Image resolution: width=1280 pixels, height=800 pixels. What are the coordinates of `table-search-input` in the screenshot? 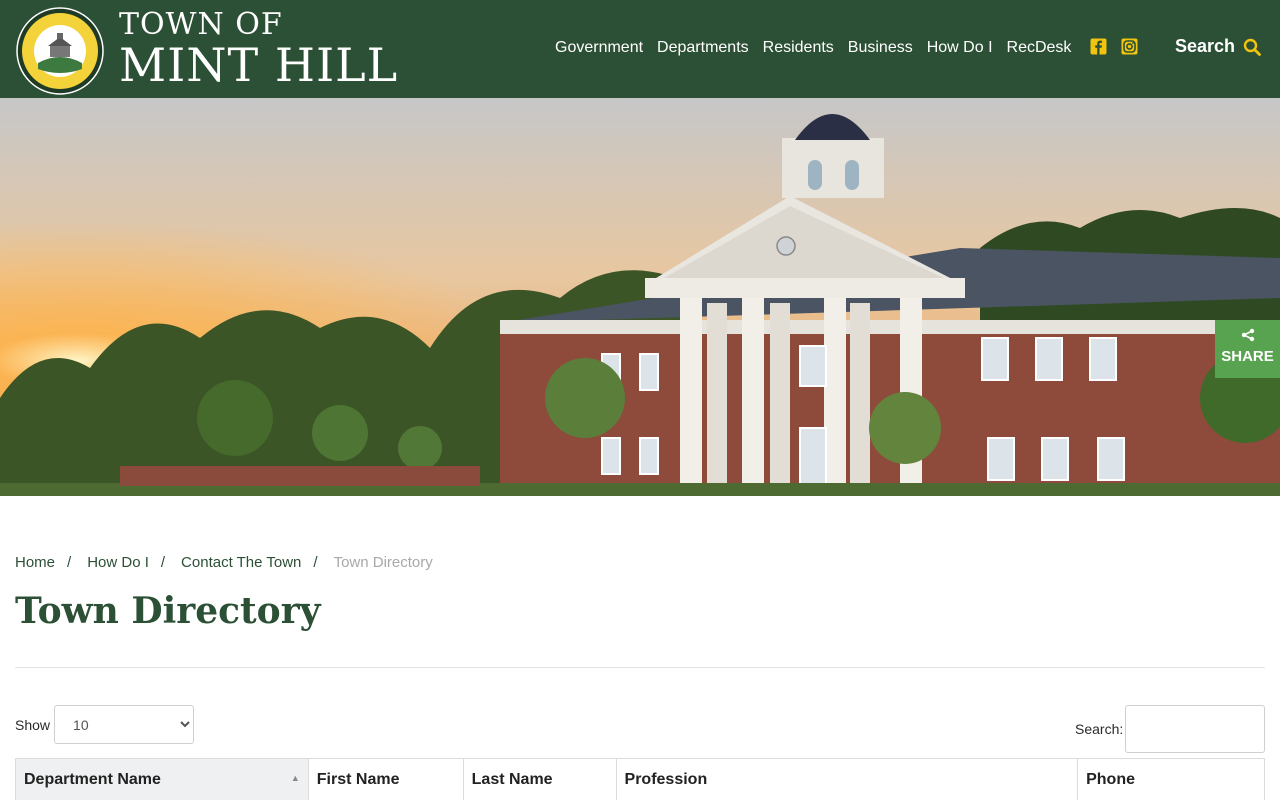 It's located at (1195, 729).